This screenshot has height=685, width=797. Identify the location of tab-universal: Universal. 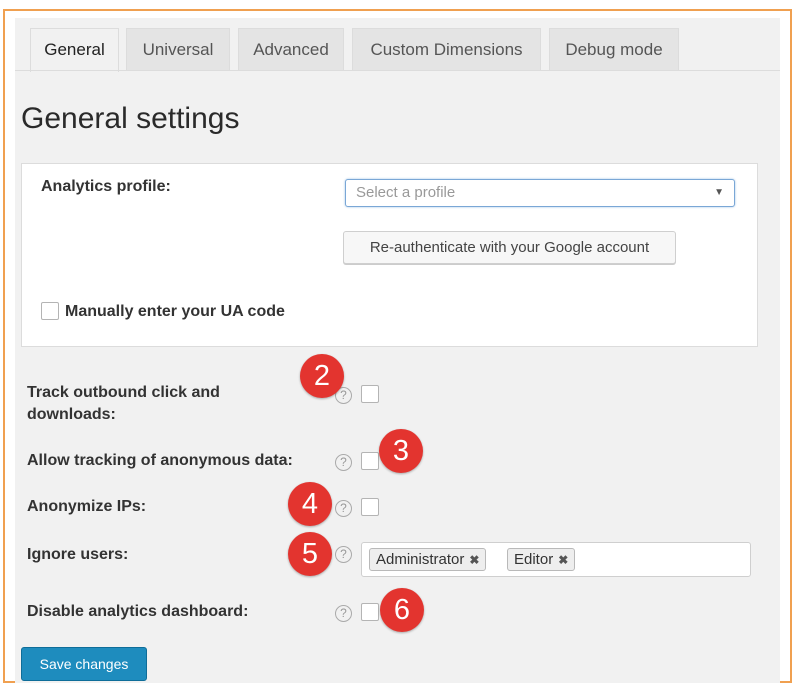
(178, 49).